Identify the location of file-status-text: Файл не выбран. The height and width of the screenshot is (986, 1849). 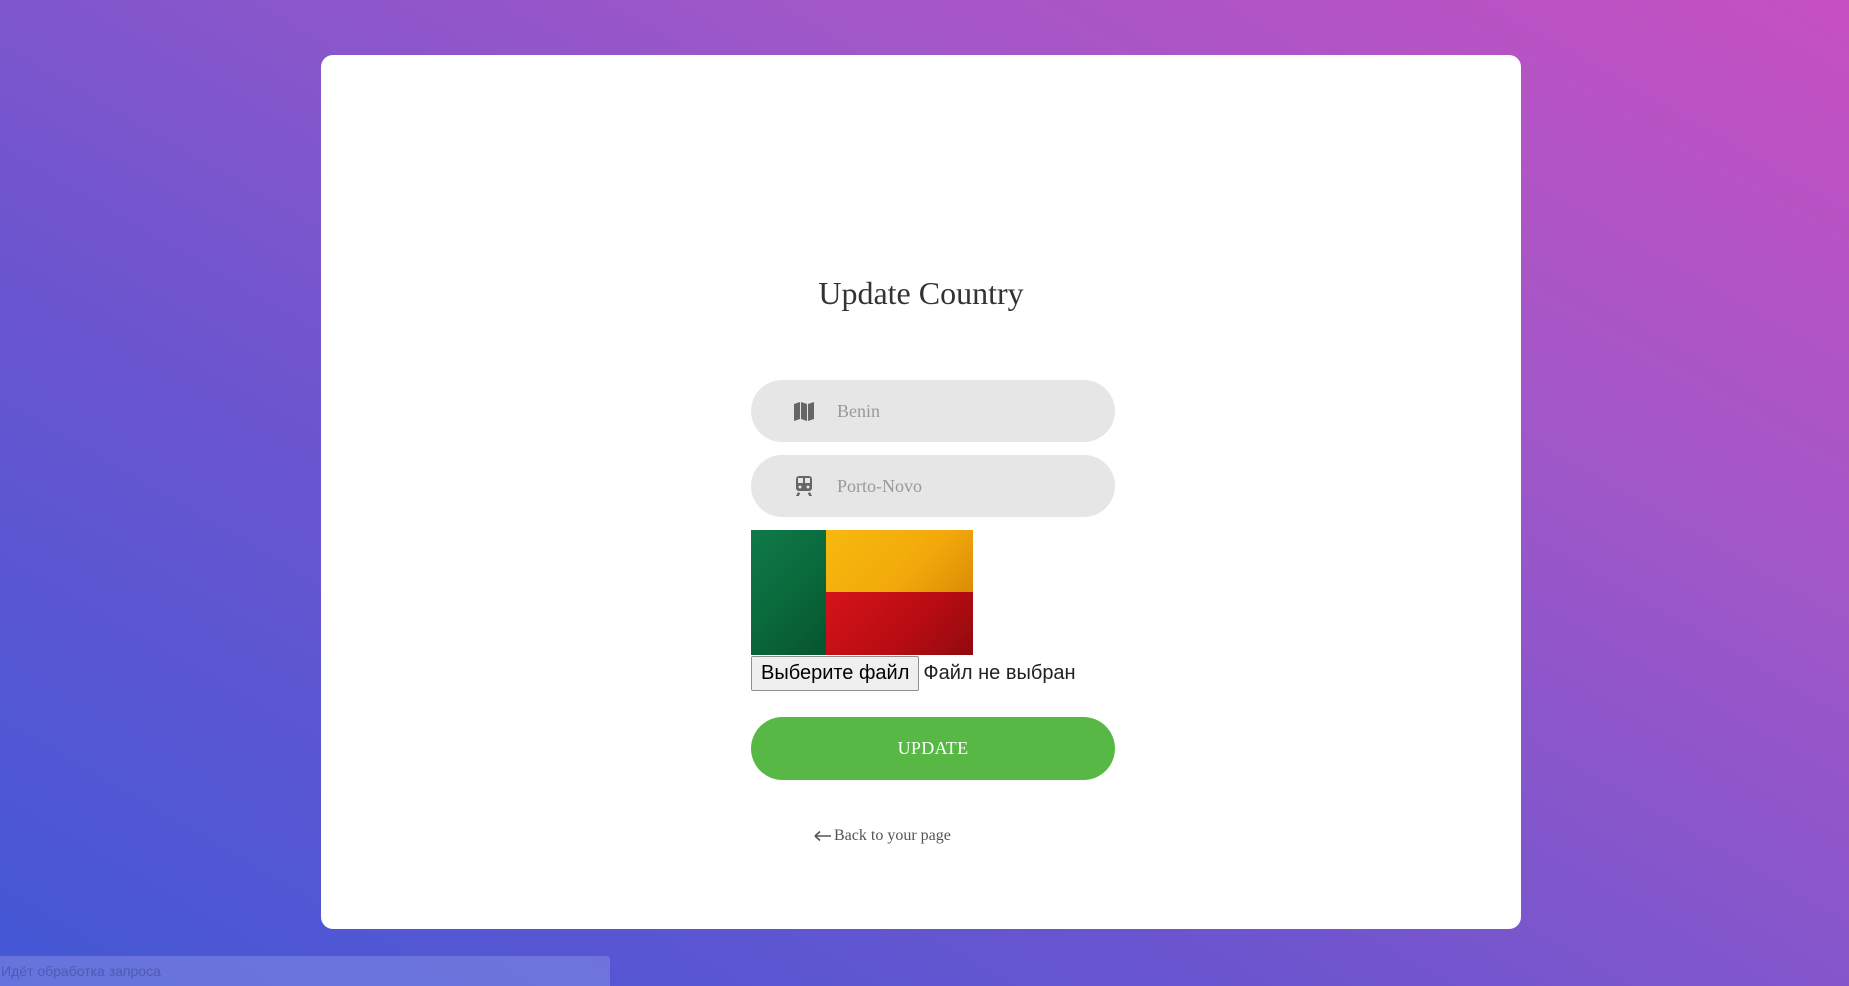
(999, 672).